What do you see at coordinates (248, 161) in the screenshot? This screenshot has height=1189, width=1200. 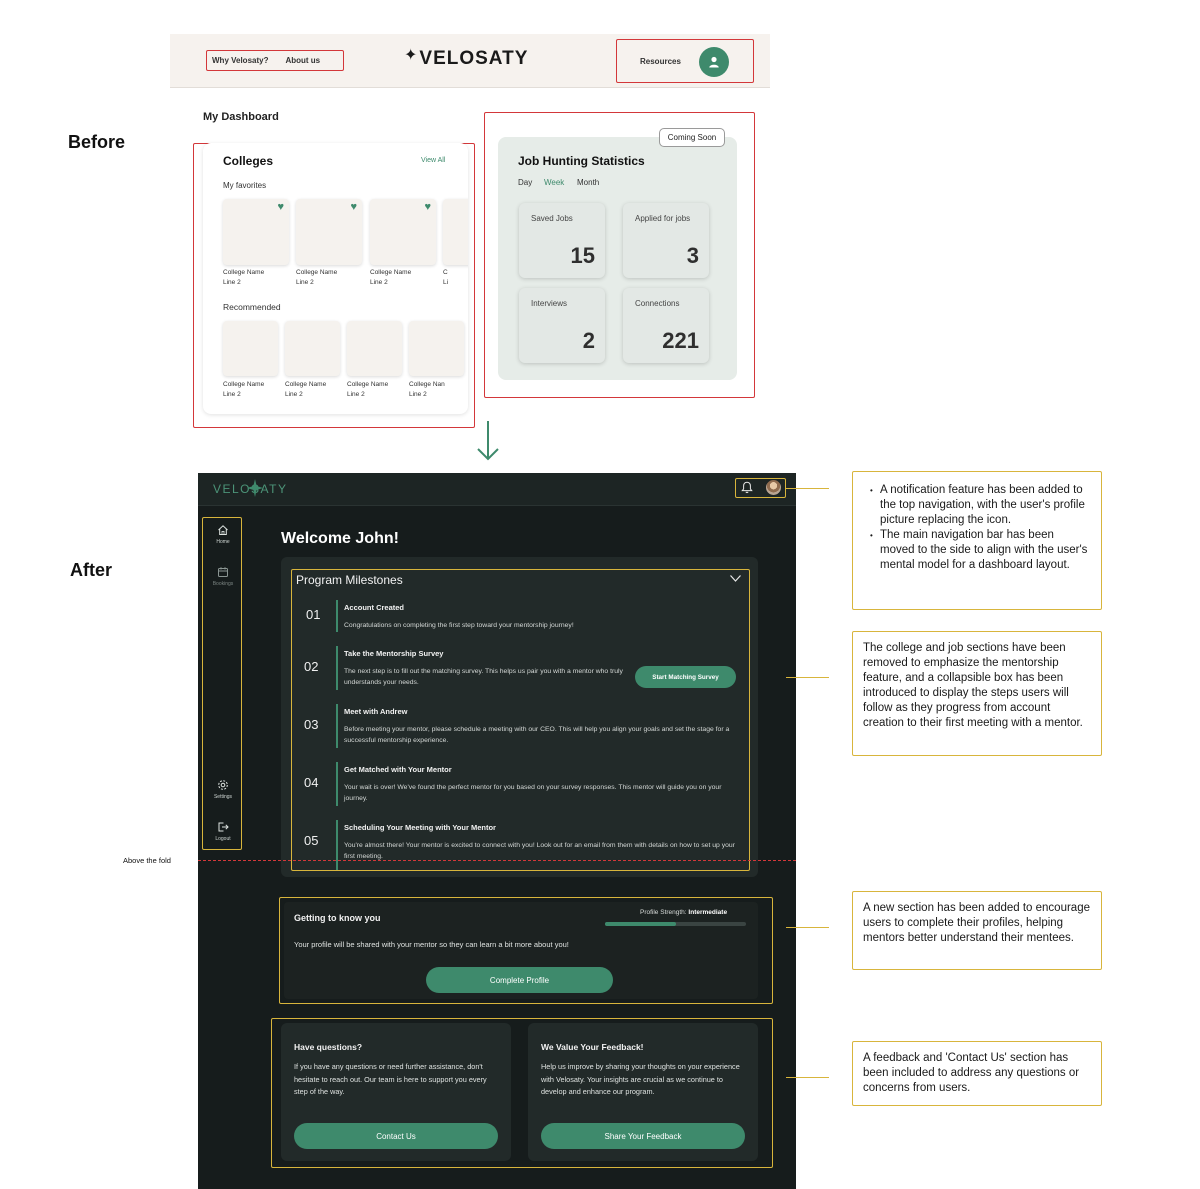 I see `colleges-title: Colleges` at bounding box center [248, 161].